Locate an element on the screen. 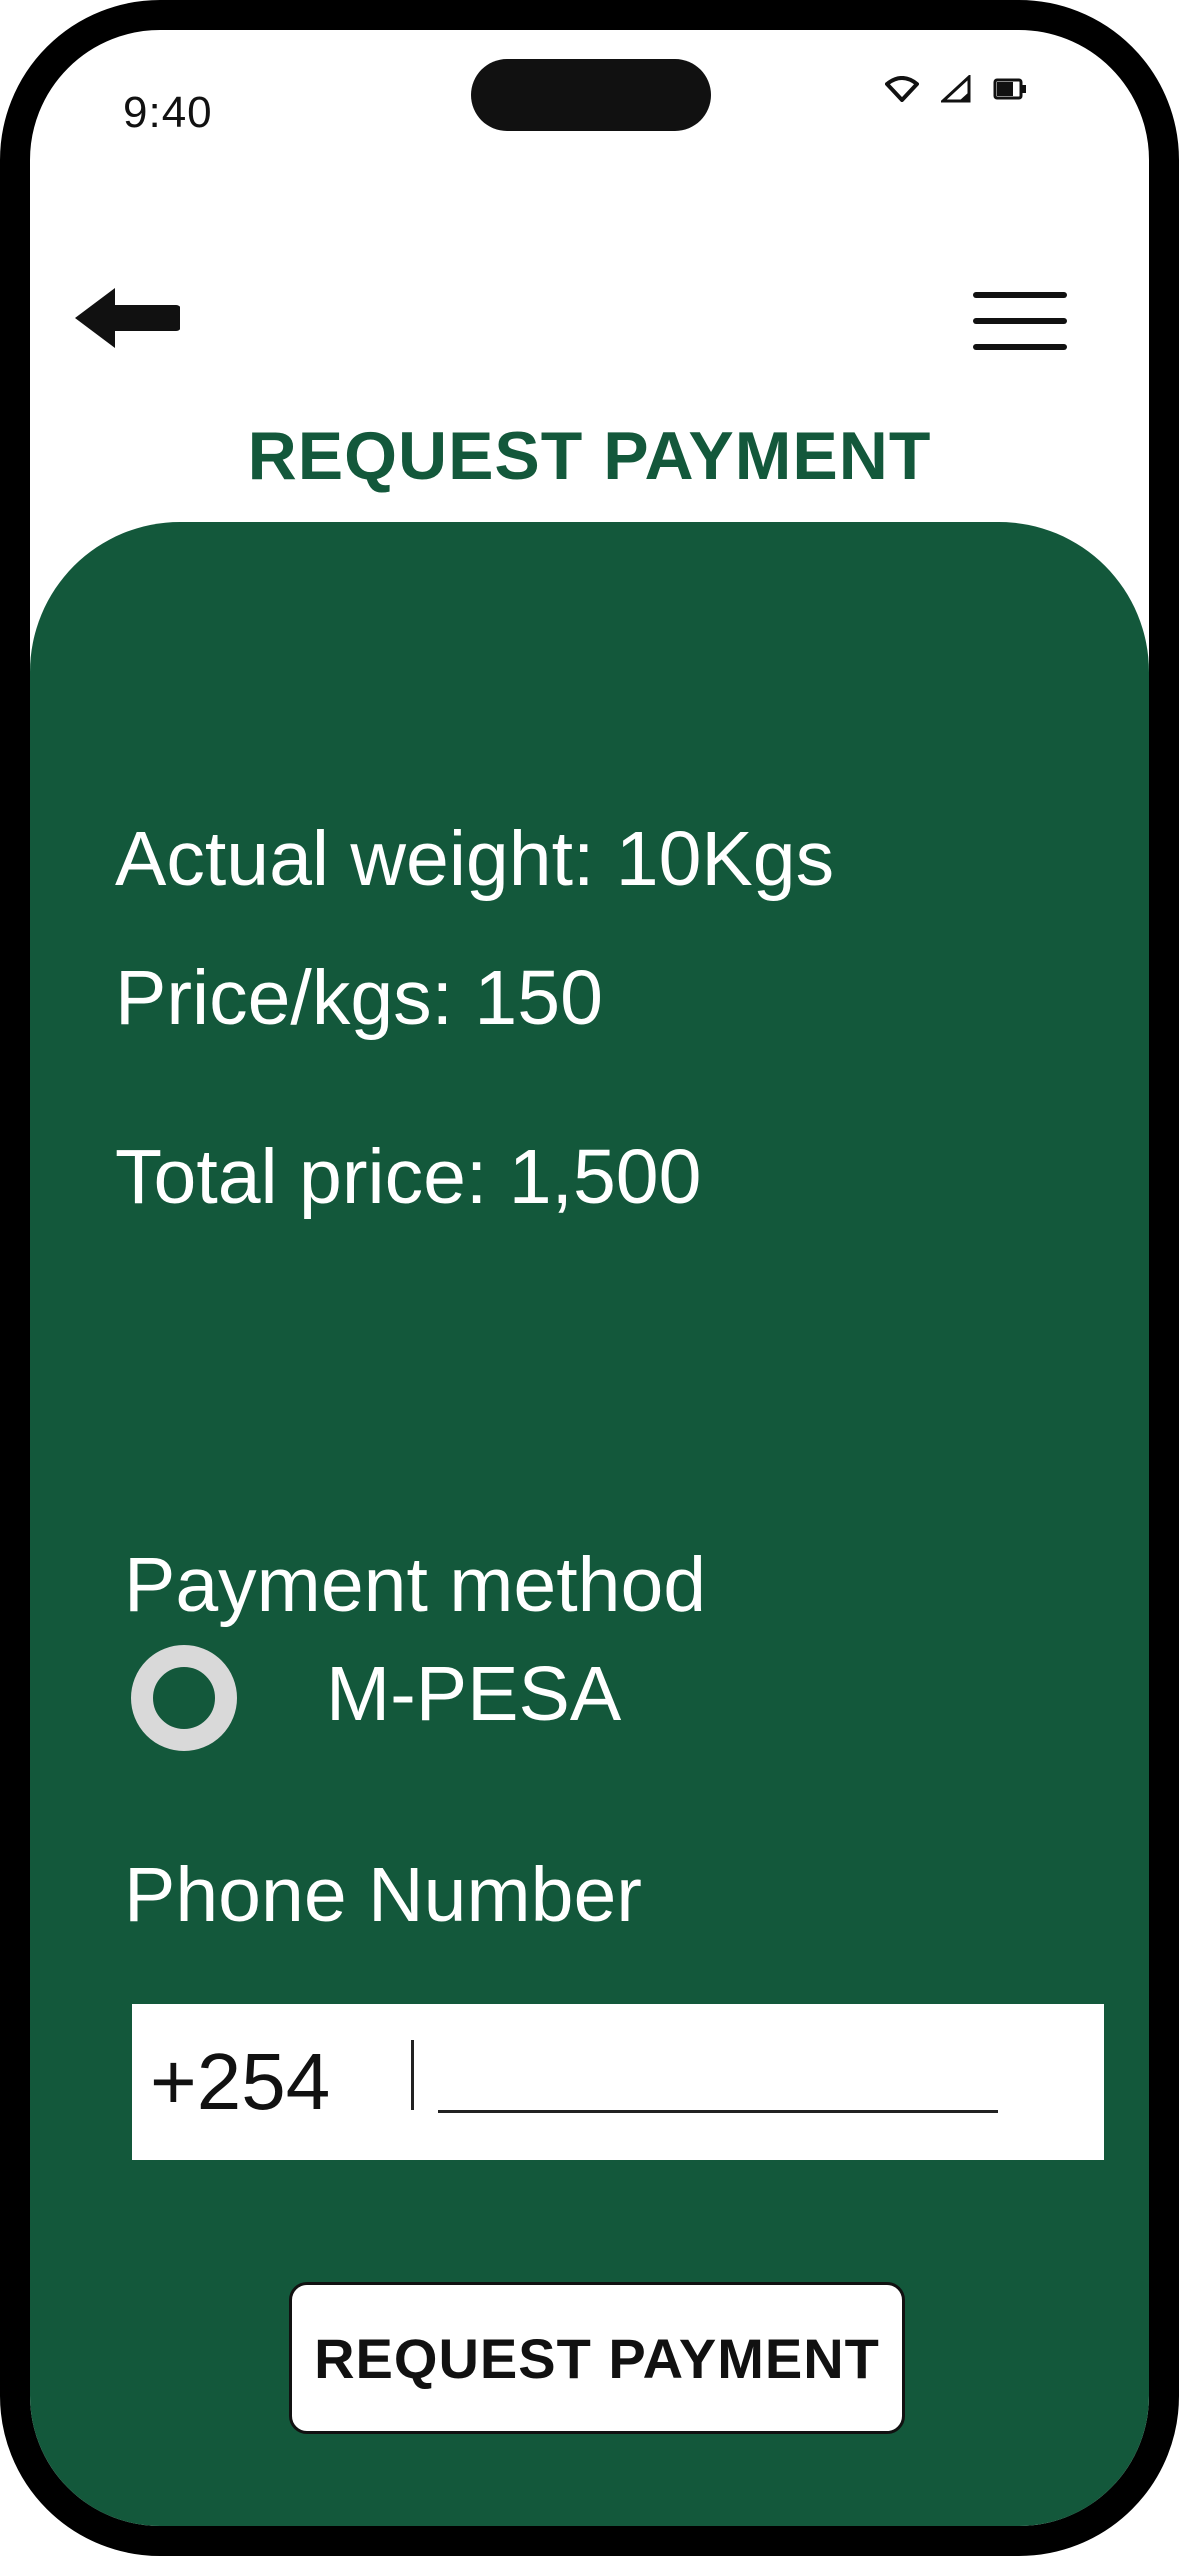 Image resolution: width=1179 pixels, height=2556 pixels. phone-number-input is located at coordinates (718, 2071).